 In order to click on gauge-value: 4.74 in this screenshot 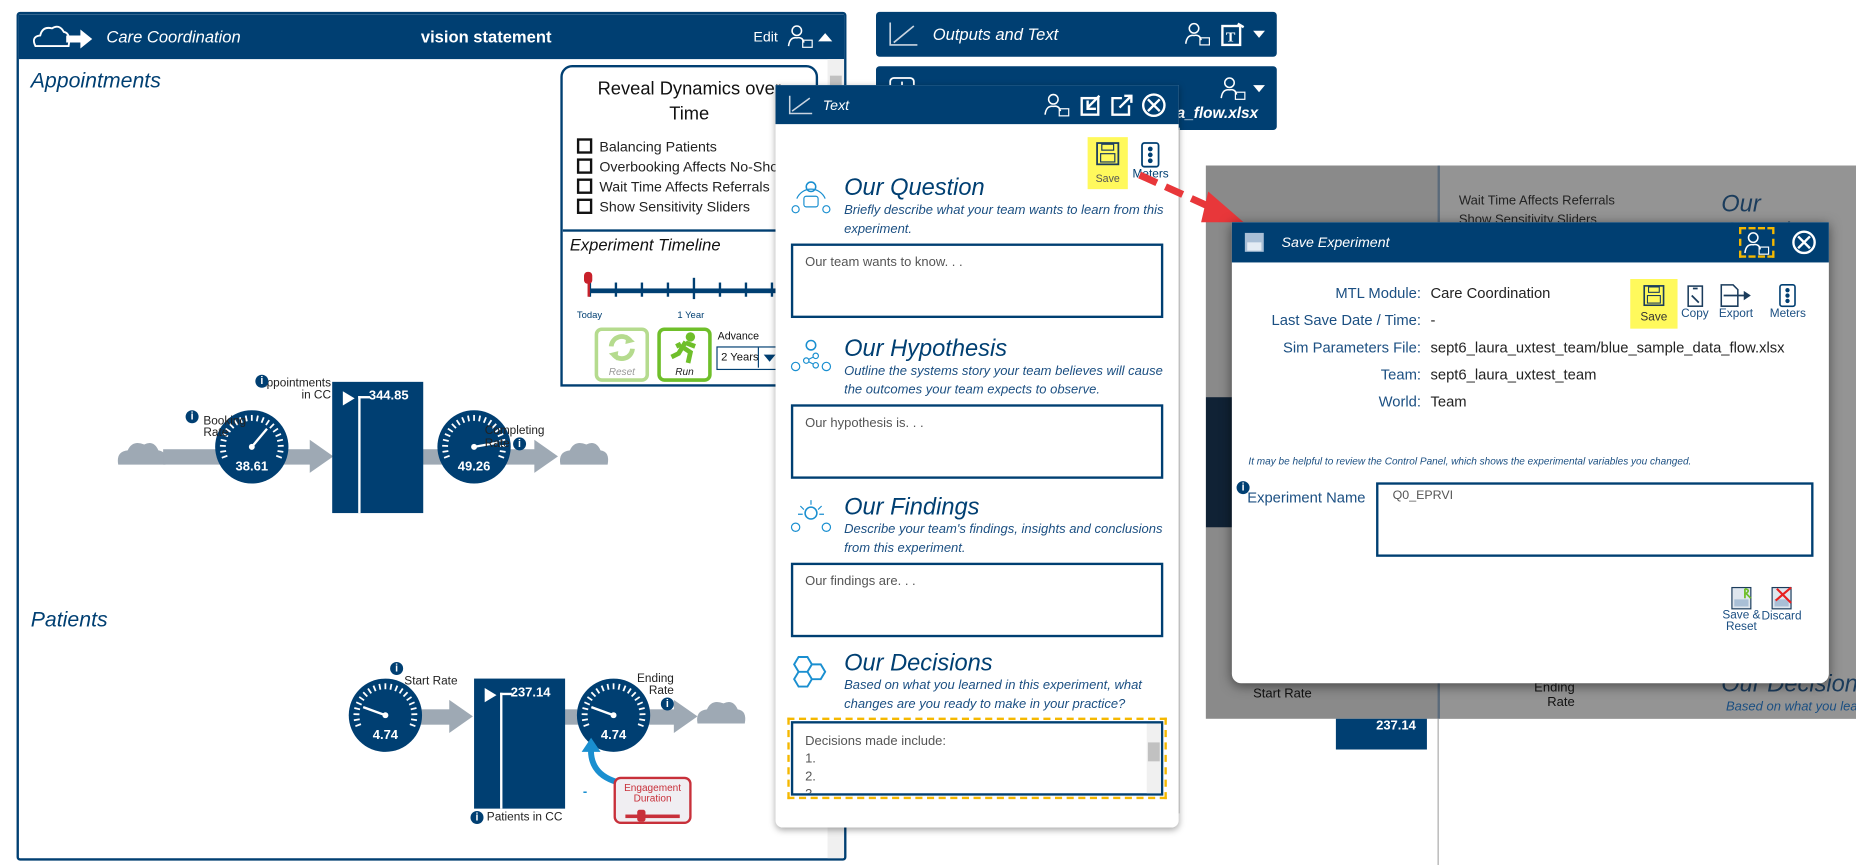, I will do `click(386, 734)`.